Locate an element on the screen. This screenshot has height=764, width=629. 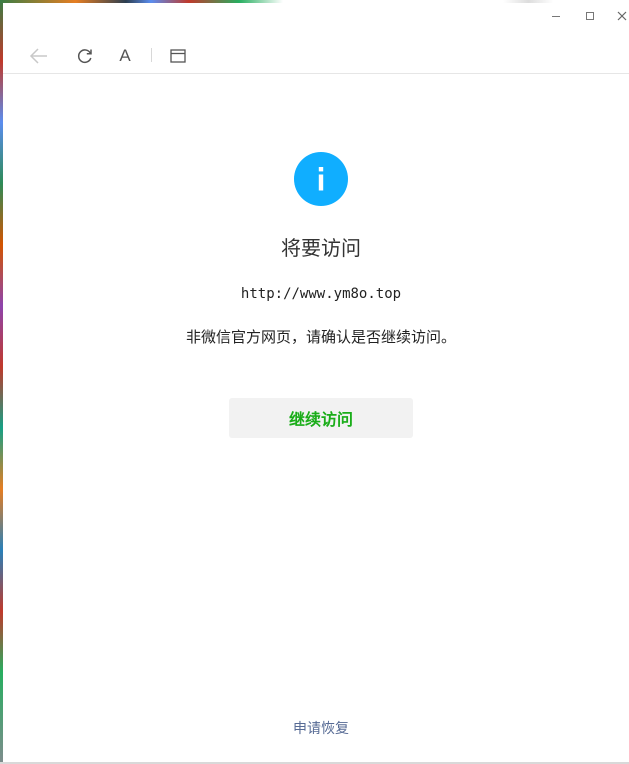
maximize-button is located at coordinates (590, 16).